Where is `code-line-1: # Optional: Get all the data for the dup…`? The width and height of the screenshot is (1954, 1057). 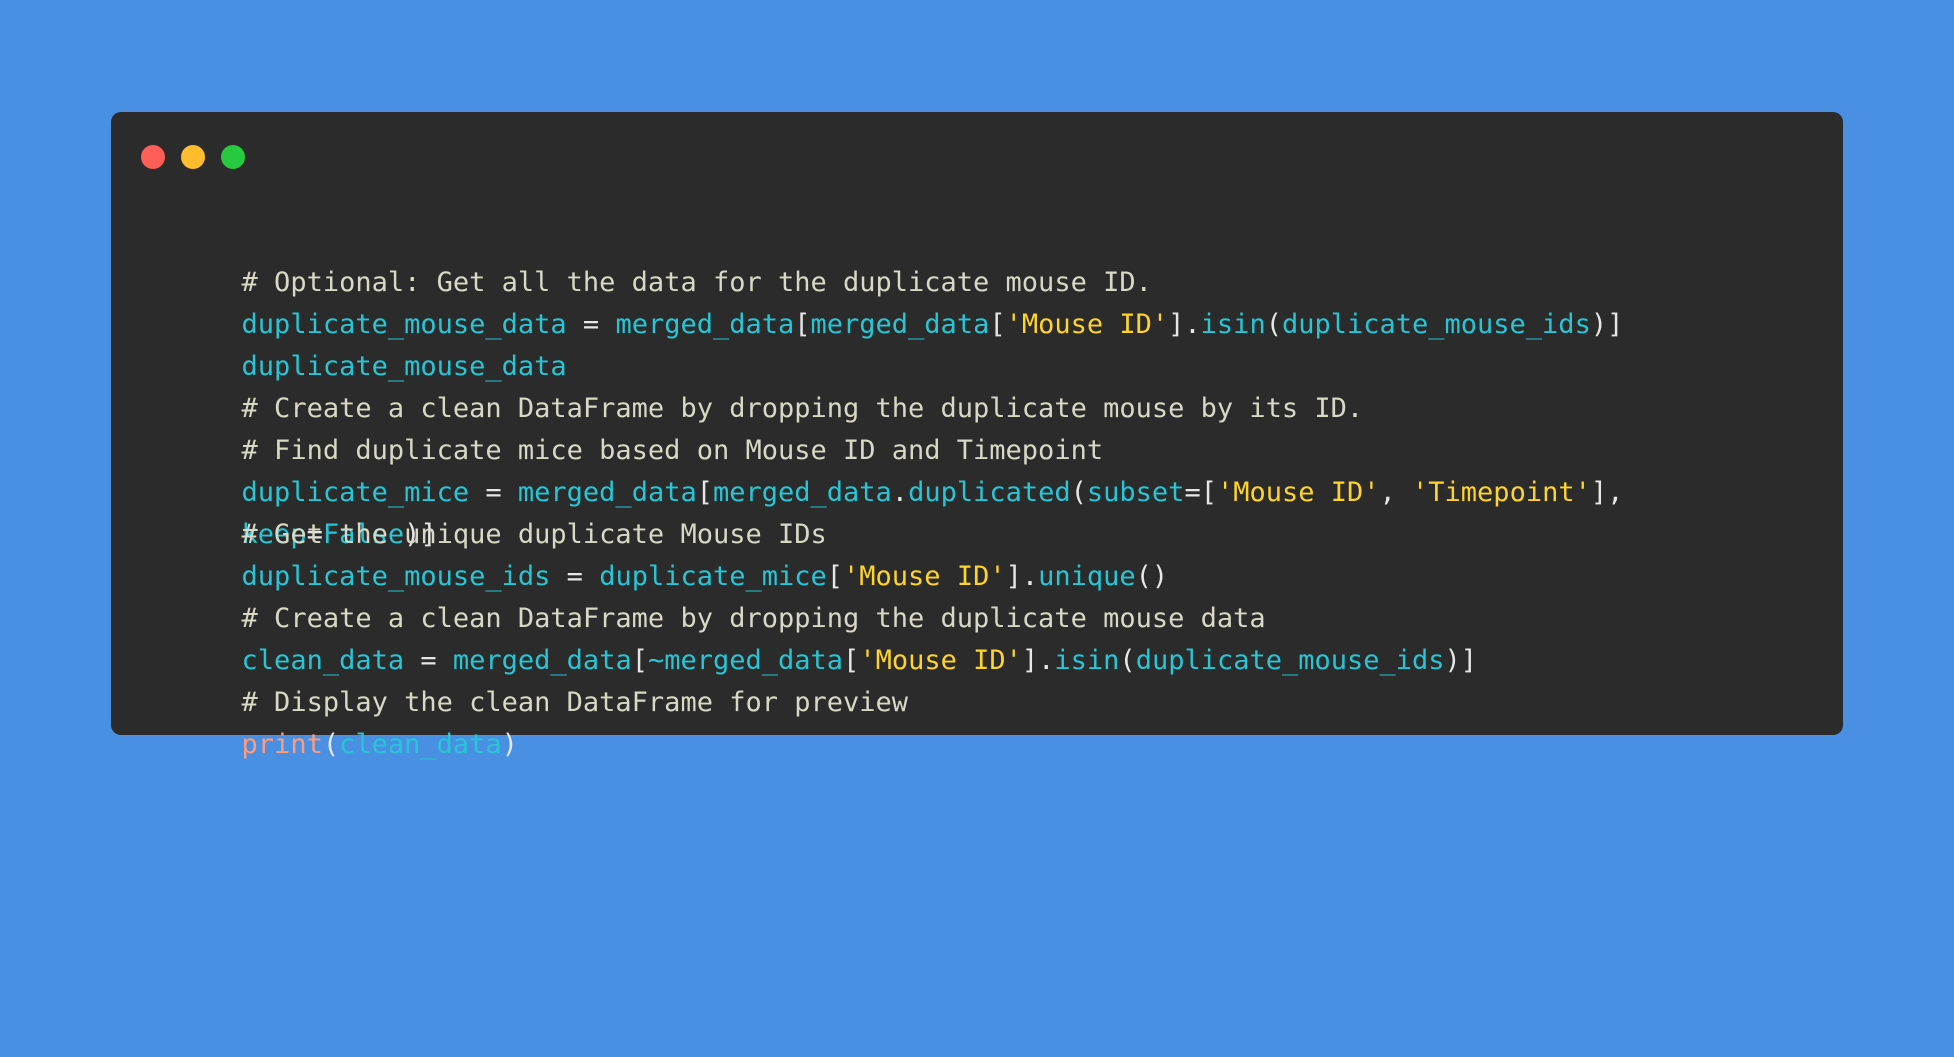 code-line-1: # Optional: Get all the data for the dup… is located at coordinates (648, 259).